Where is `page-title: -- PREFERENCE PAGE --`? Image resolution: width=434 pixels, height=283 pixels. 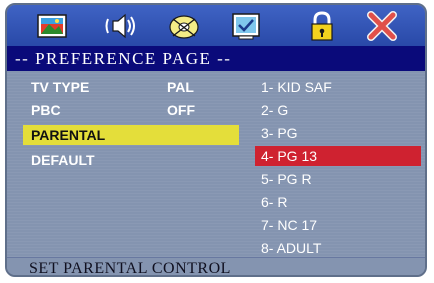 page-title: -- PREFERENCE PAGE -- is located at coordinates (216, 58).